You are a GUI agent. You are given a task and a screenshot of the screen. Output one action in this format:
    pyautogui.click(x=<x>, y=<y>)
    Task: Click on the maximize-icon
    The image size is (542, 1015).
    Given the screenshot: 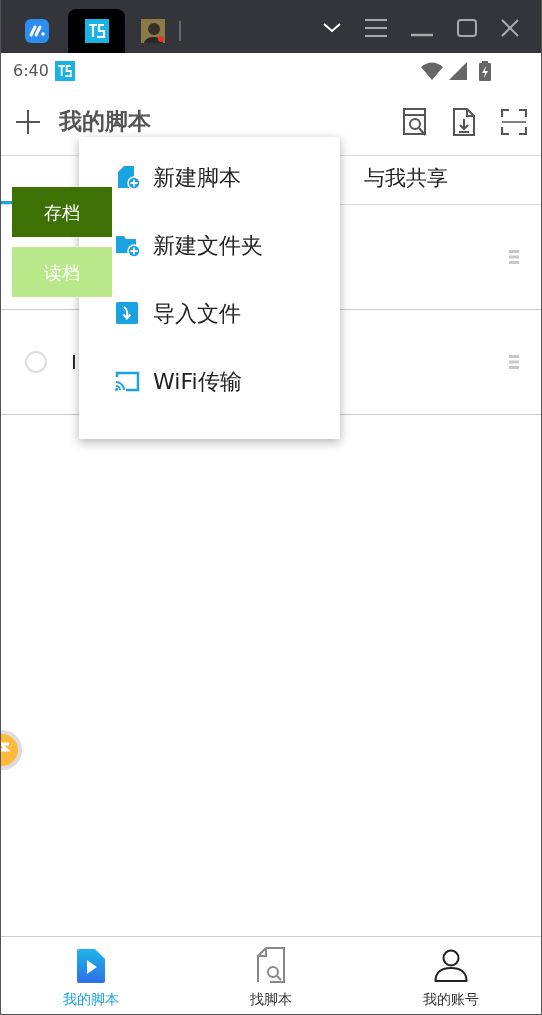 What is the action you would take?
    pyautogui.click(x=467, y=28)
    